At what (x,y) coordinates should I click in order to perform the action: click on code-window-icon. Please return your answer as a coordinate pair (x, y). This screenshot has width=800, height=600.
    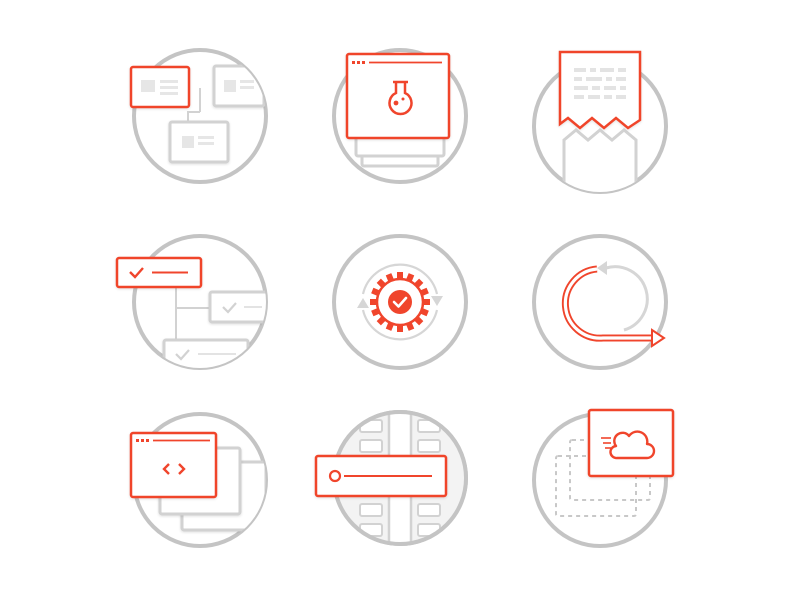
    Looking at the image, I should click on (198, 480).